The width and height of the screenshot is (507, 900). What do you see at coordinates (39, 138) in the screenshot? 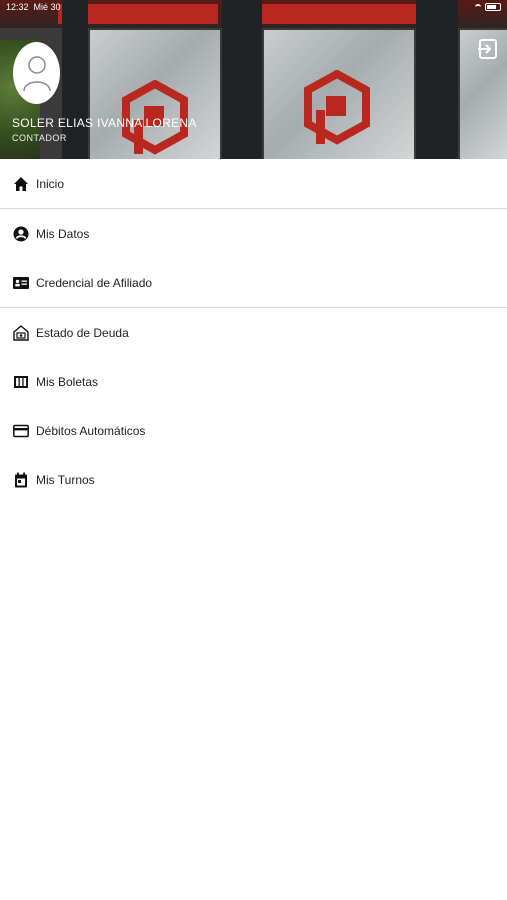
I see `user-role: CONTADOR` at bounding box center [39, 138].